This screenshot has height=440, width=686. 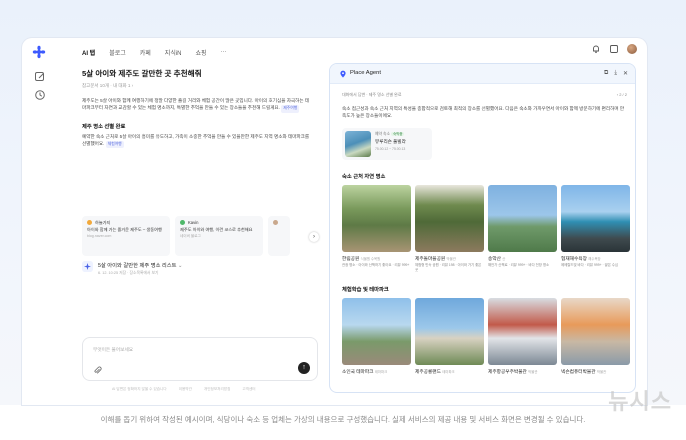 I want to click on place-pin-icon, so click(x=343, y=74).